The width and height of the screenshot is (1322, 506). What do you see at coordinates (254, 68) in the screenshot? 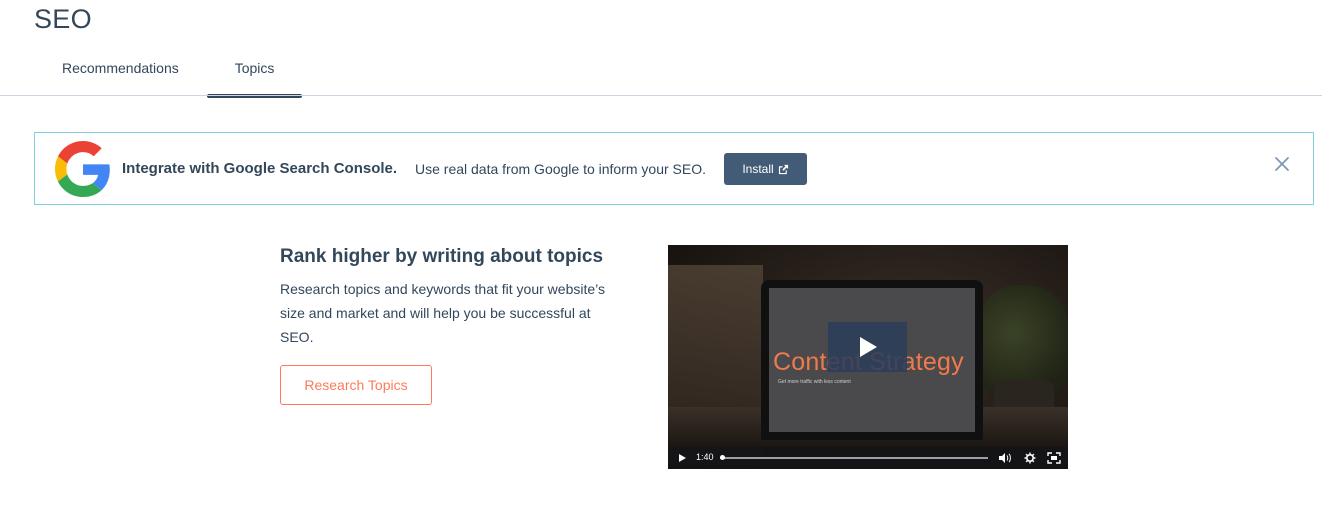
I see `tab-label: Topics` at bounding box center [254, 68].